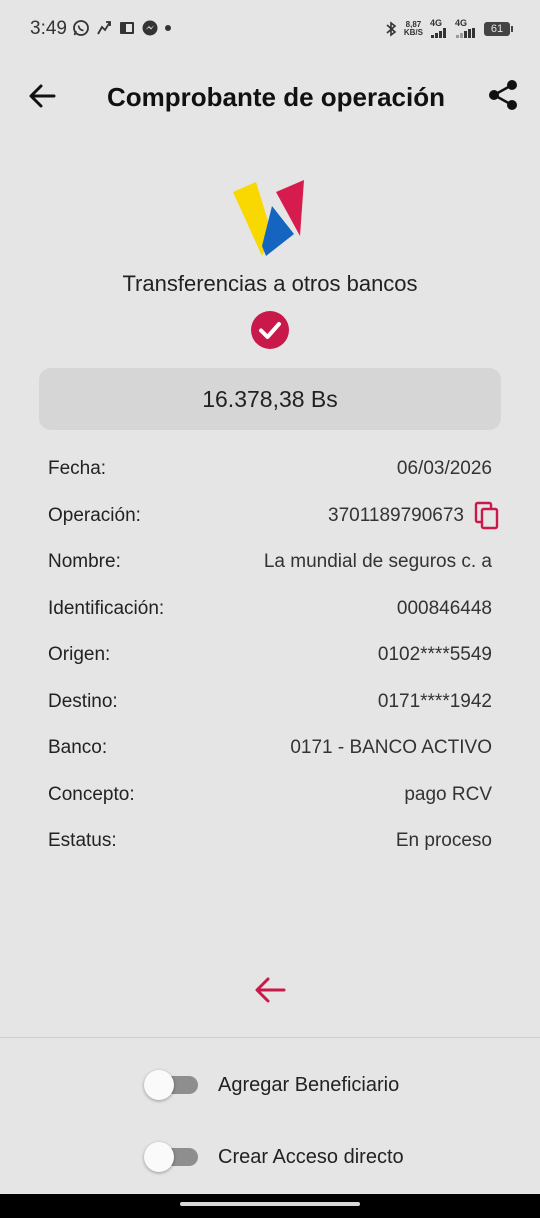  What do you see at coordinates (444, 608) in the screenshot?
I see `detail-value: 000846448` at bounding box center [444, 608].